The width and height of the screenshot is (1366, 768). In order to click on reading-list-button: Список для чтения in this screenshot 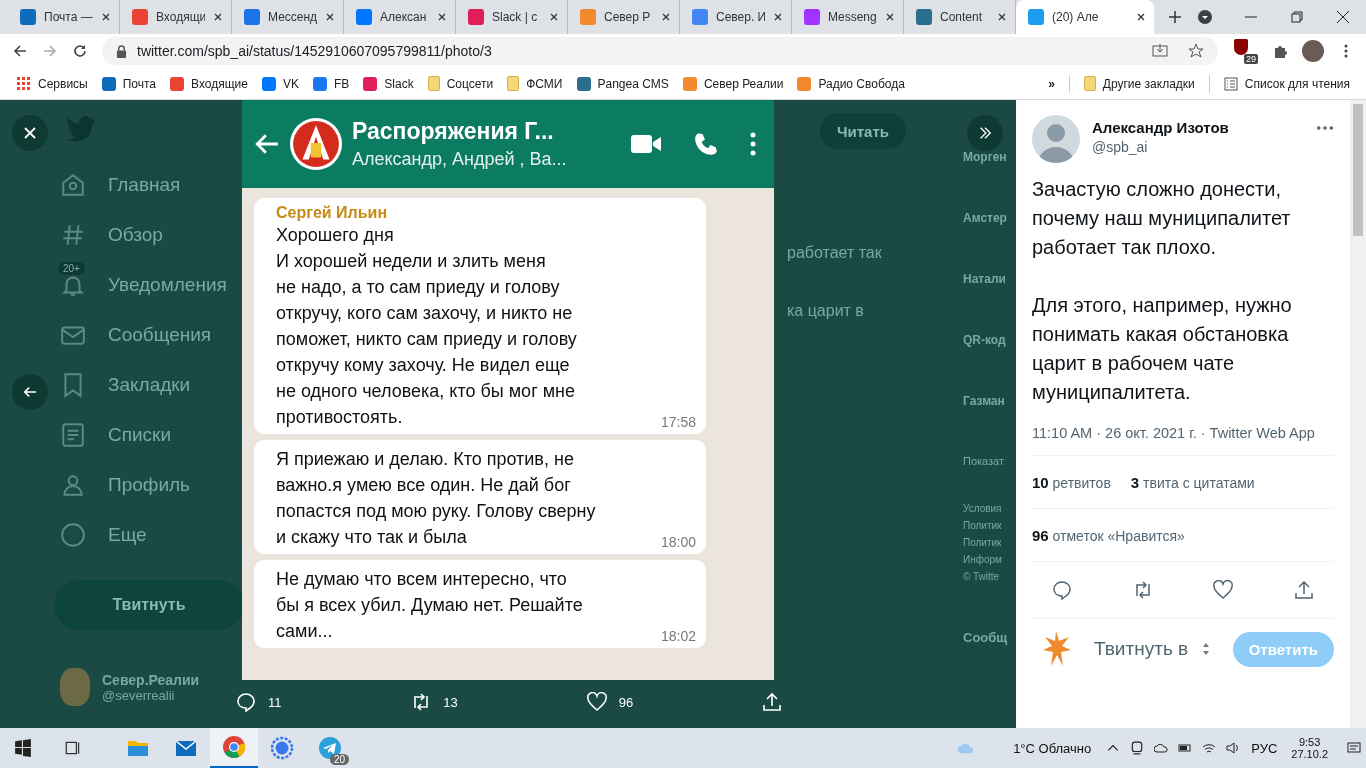, I will do `click(1286, 83)`.